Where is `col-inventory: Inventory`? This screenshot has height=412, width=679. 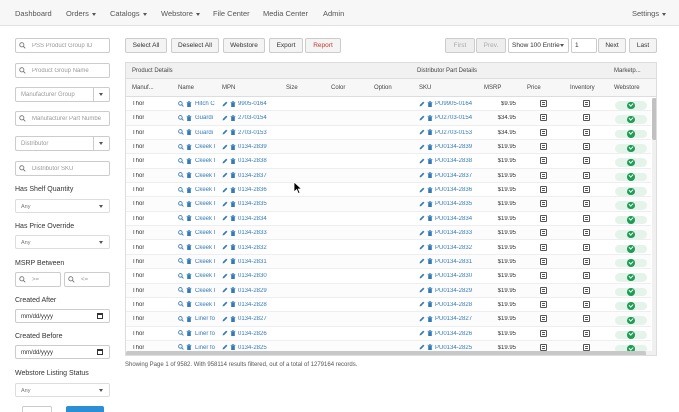 col-inventory: Inventory is located at coordinates (582, 88).